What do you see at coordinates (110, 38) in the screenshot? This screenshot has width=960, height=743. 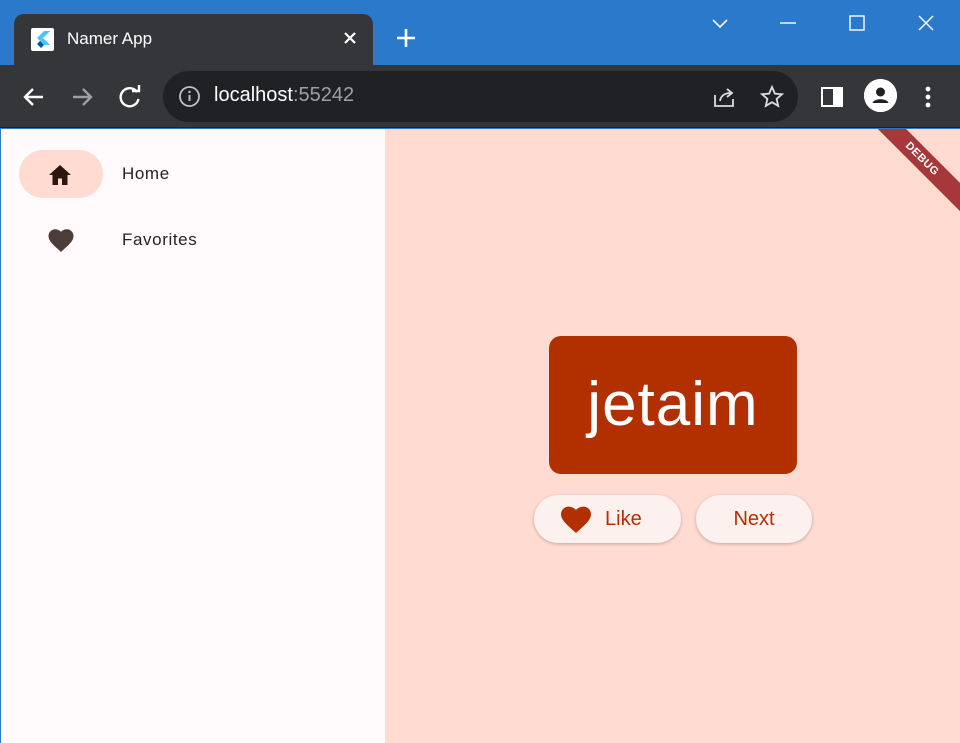 I see `tab-title: Namer App` at bounding box center [110, 38].